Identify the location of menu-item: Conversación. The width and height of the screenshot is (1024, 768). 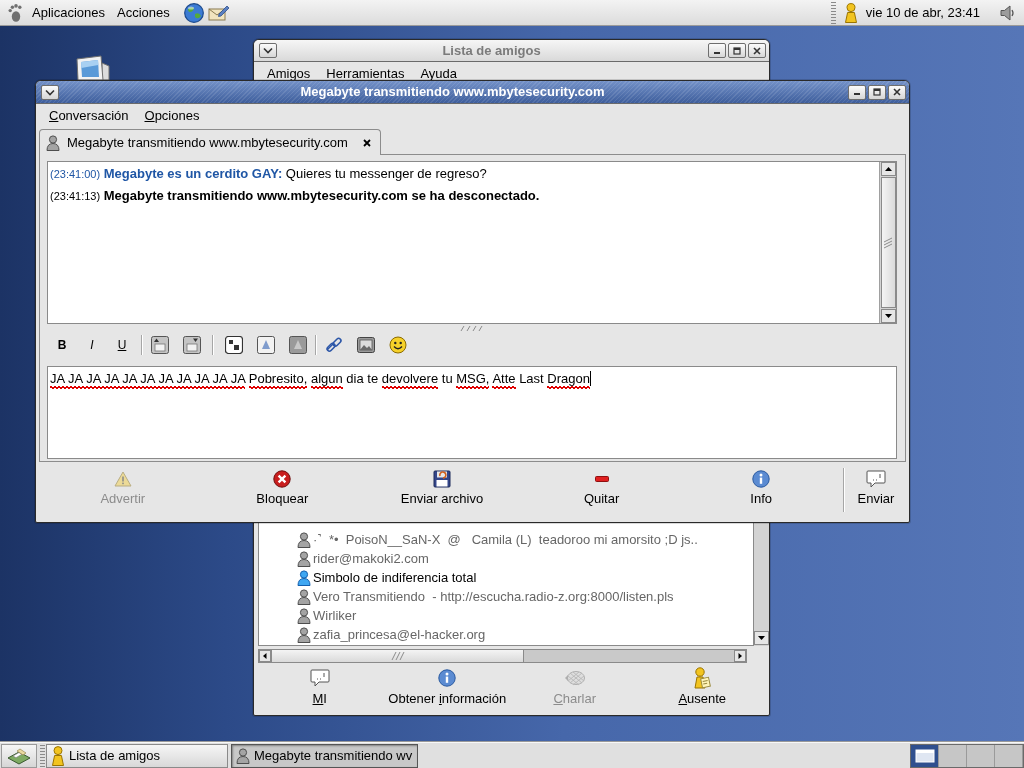
(89, 116).